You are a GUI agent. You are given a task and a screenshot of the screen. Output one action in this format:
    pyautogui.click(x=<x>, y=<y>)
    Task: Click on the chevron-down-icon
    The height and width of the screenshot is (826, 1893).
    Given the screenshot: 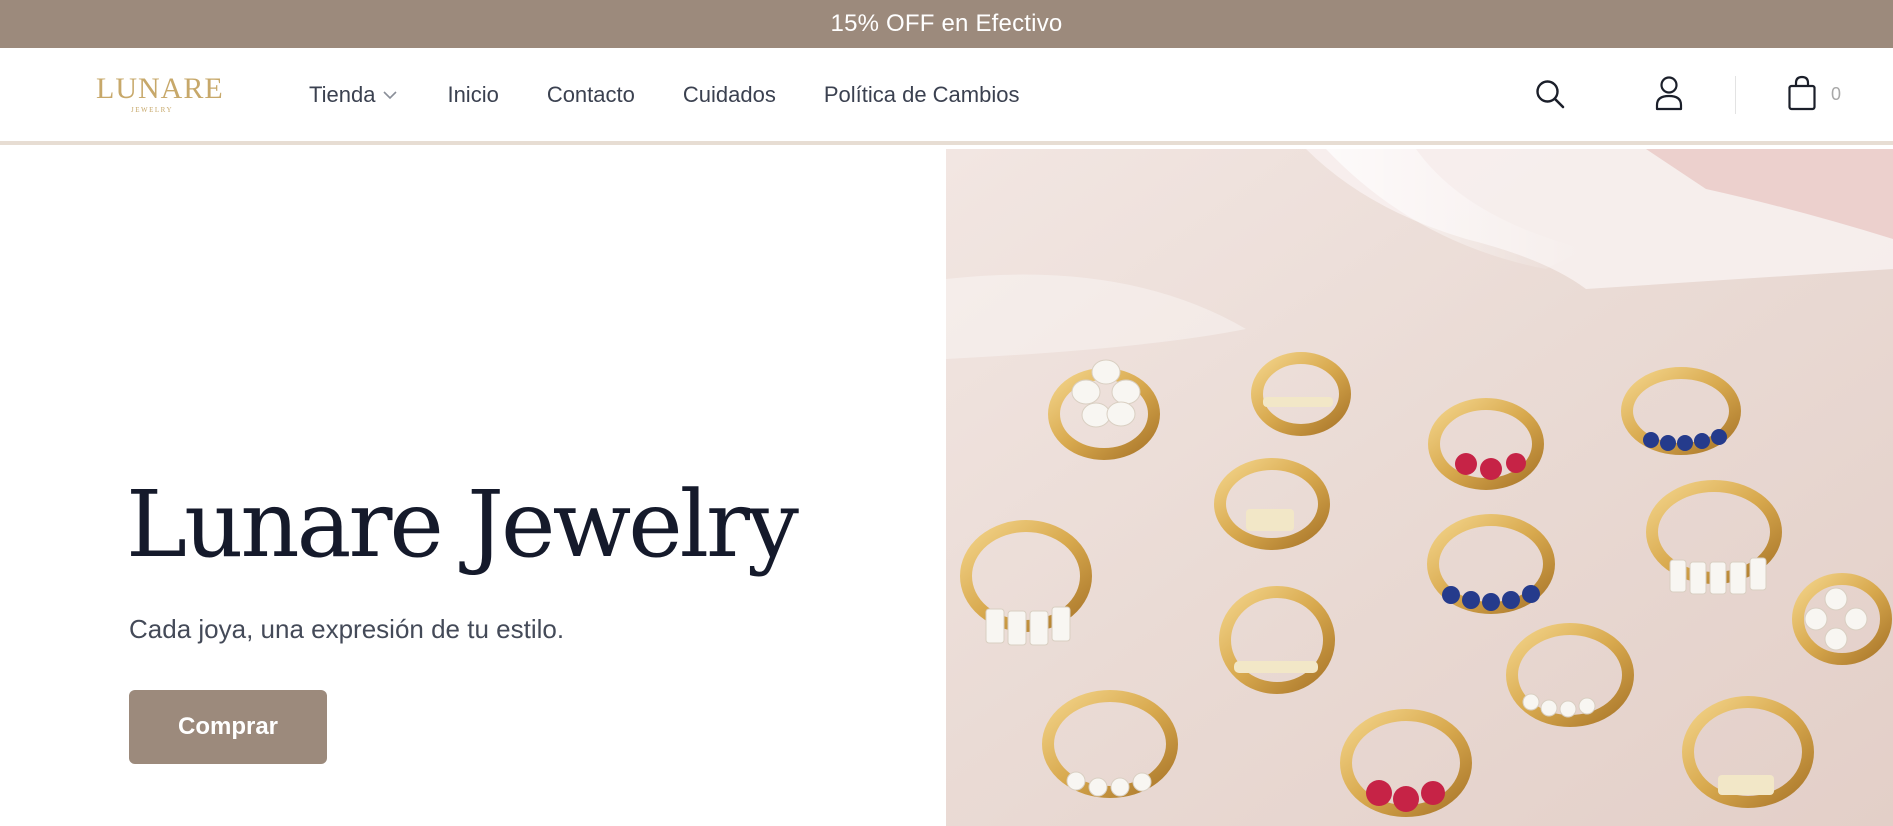 What is the action you would take?
    pyautogui.click(x=390, y=94)
    